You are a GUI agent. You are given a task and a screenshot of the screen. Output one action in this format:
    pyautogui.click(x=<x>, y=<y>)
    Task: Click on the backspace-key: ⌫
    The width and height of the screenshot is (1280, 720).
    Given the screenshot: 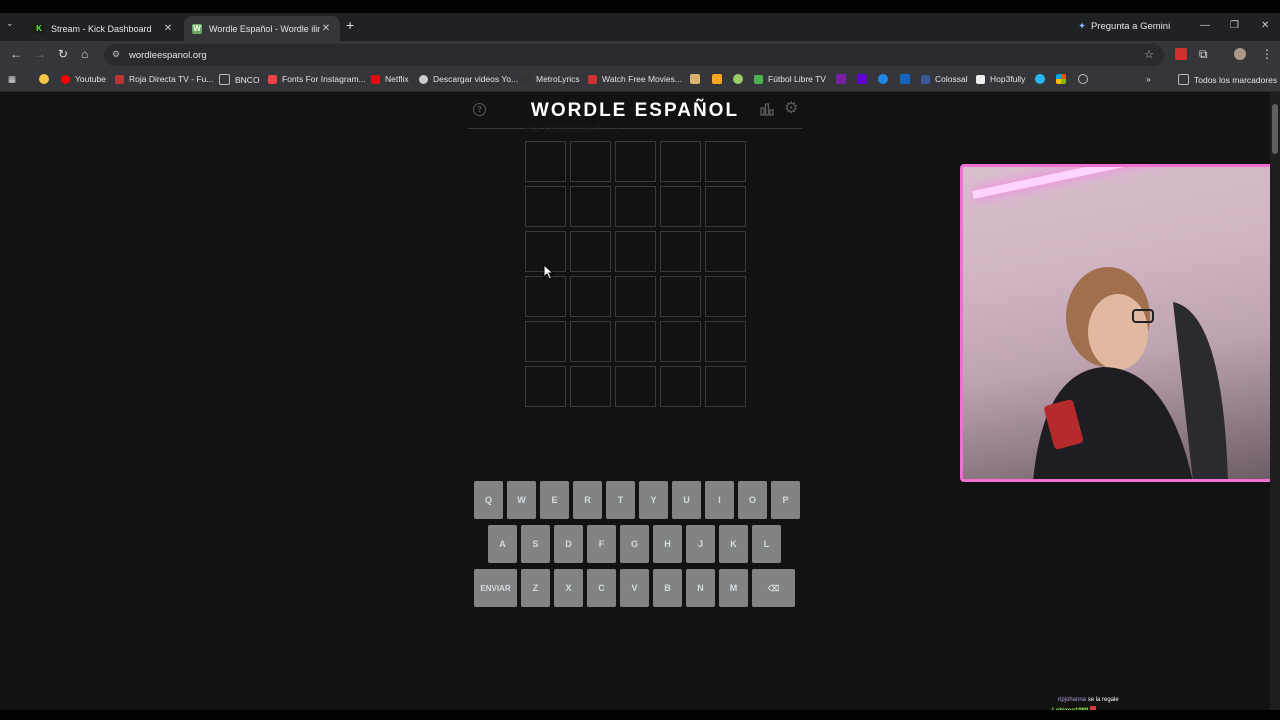 What is the action you would take?
    pyautogui.click(x=773, y=588)
    